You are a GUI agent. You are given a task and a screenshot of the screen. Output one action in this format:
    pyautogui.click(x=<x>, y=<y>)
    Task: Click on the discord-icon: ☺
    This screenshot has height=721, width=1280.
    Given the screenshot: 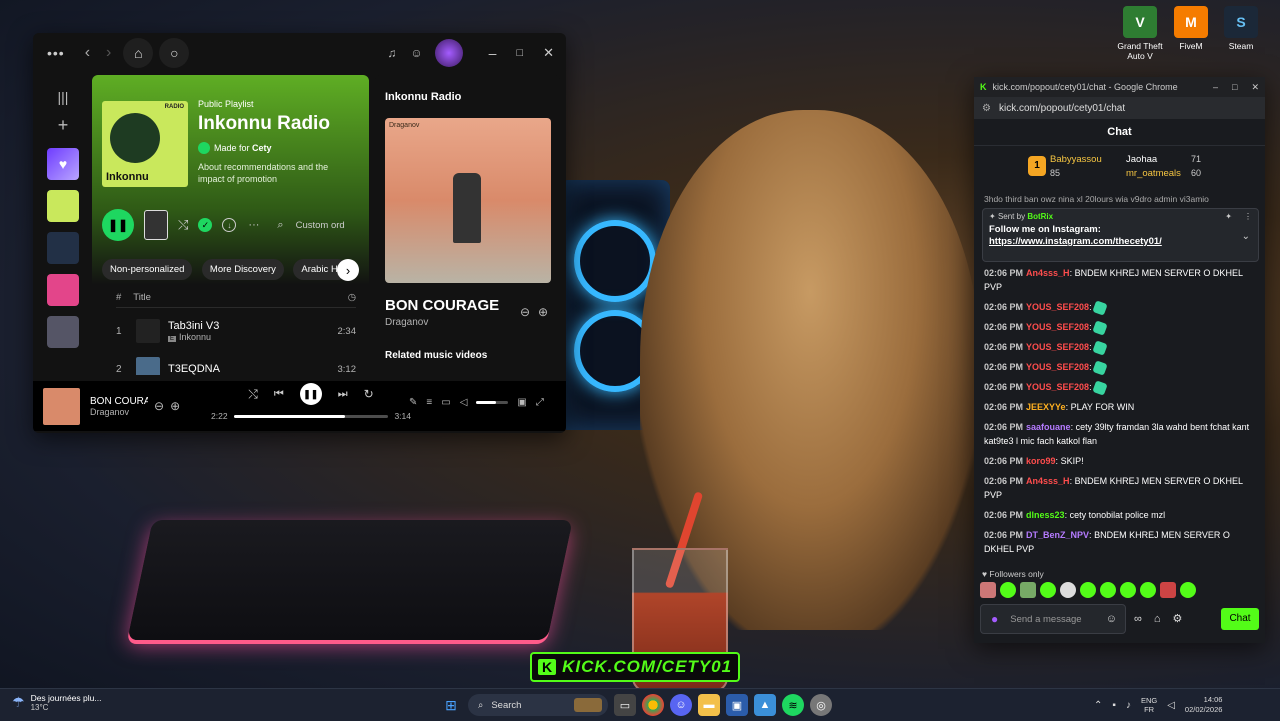 What is the action you would take?
    pyautogui.click(x=681, y=705)
    